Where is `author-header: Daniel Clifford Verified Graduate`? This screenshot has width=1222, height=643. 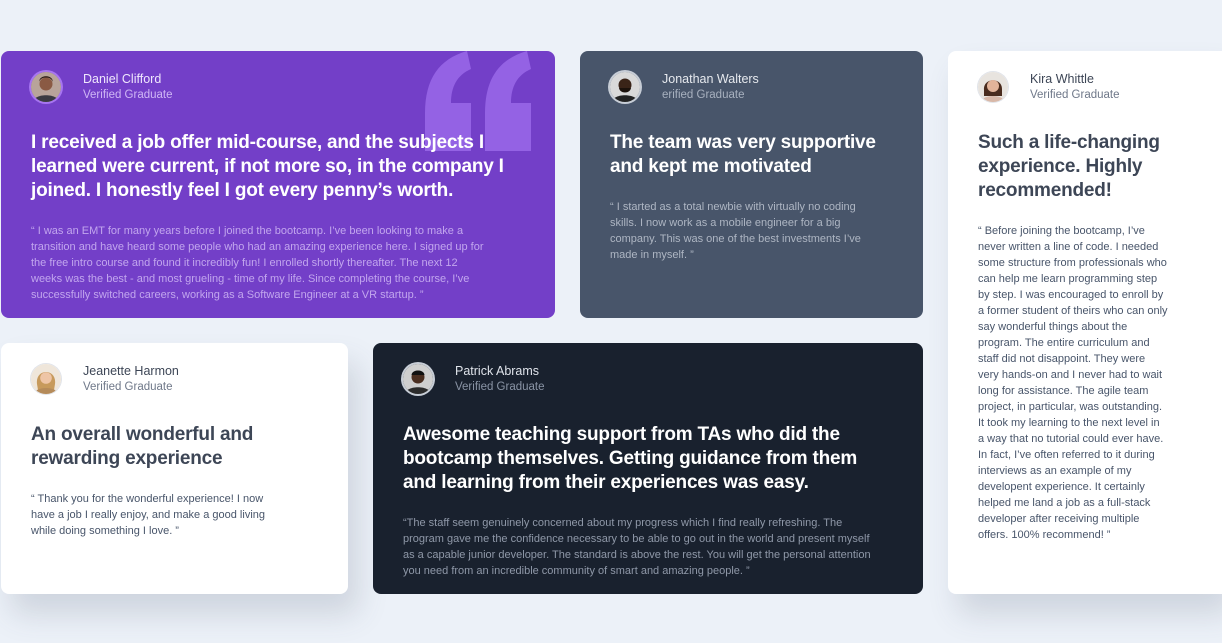 author-header: Daniel Clifford Verified Graduate is located at coordinates (278, 87).